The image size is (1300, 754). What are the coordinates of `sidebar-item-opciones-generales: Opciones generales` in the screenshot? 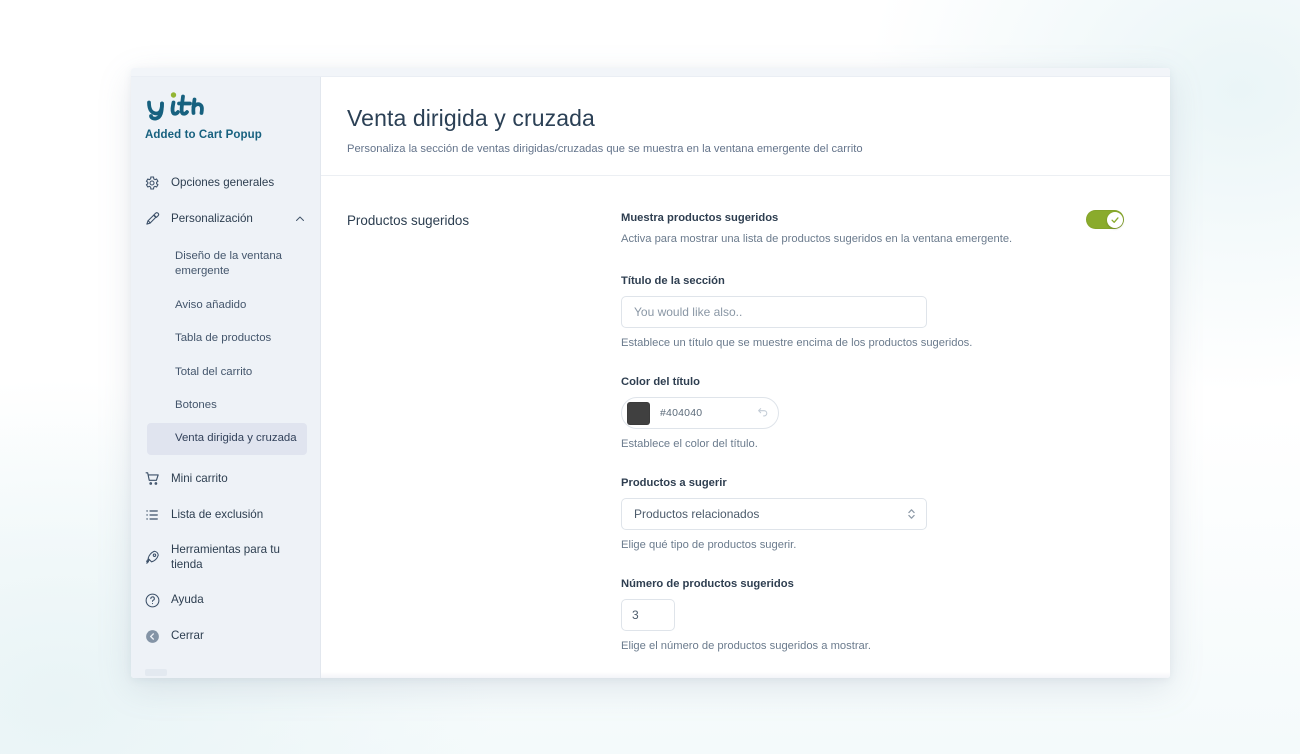 It's located at (225, 183).